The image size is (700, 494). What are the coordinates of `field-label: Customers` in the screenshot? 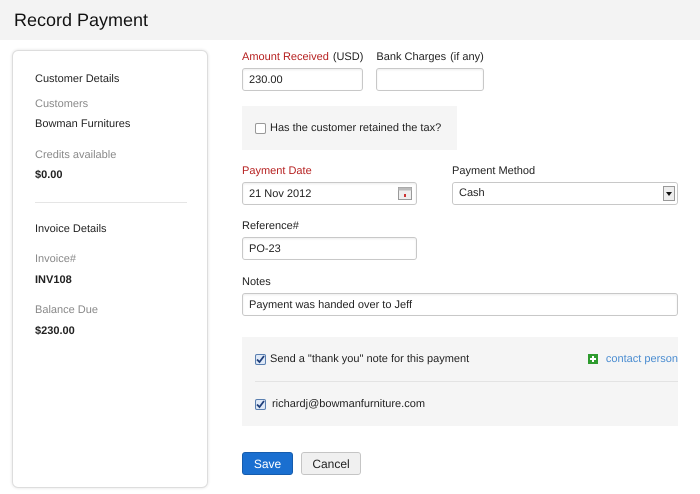 It's located at (62, 104).